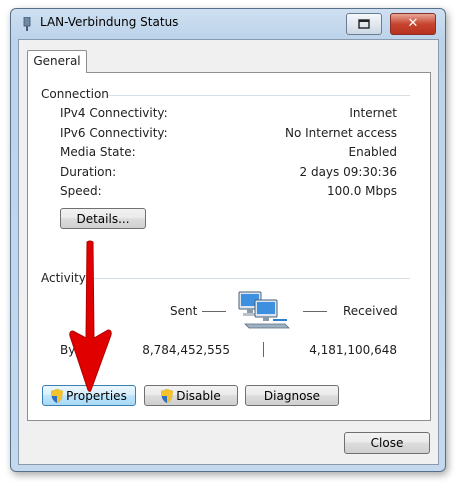  What do you see at coordinates (75, 94) in the screenshot?
I see `connection-group-label: Connection` at bounding box center [75, 94].